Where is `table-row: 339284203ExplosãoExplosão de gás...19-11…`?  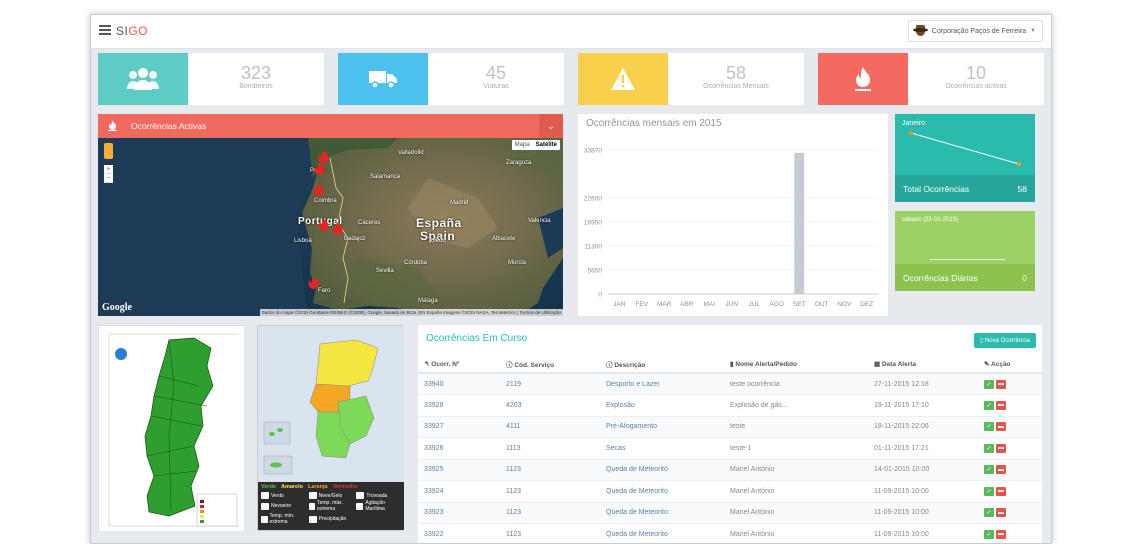
table-row: 339284203ExplosãoExplosão de gás...19-11… is located at coordinates (730, 406).